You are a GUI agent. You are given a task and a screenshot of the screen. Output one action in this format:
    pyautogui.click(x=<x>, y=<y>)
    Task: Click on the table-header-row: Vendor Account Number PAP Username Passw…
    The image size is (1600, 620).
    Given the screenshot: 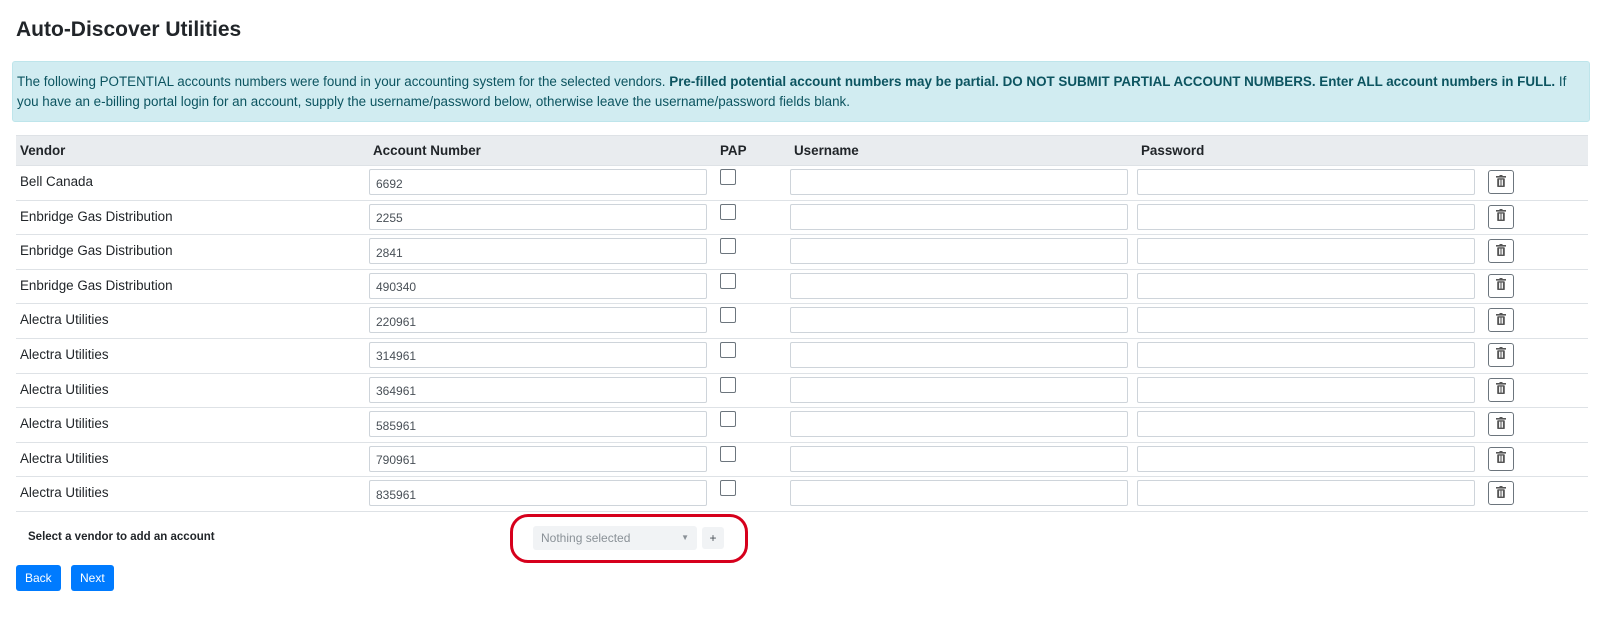 What is the action you would take?
    pyautogui.click(x=802, y=150)
    